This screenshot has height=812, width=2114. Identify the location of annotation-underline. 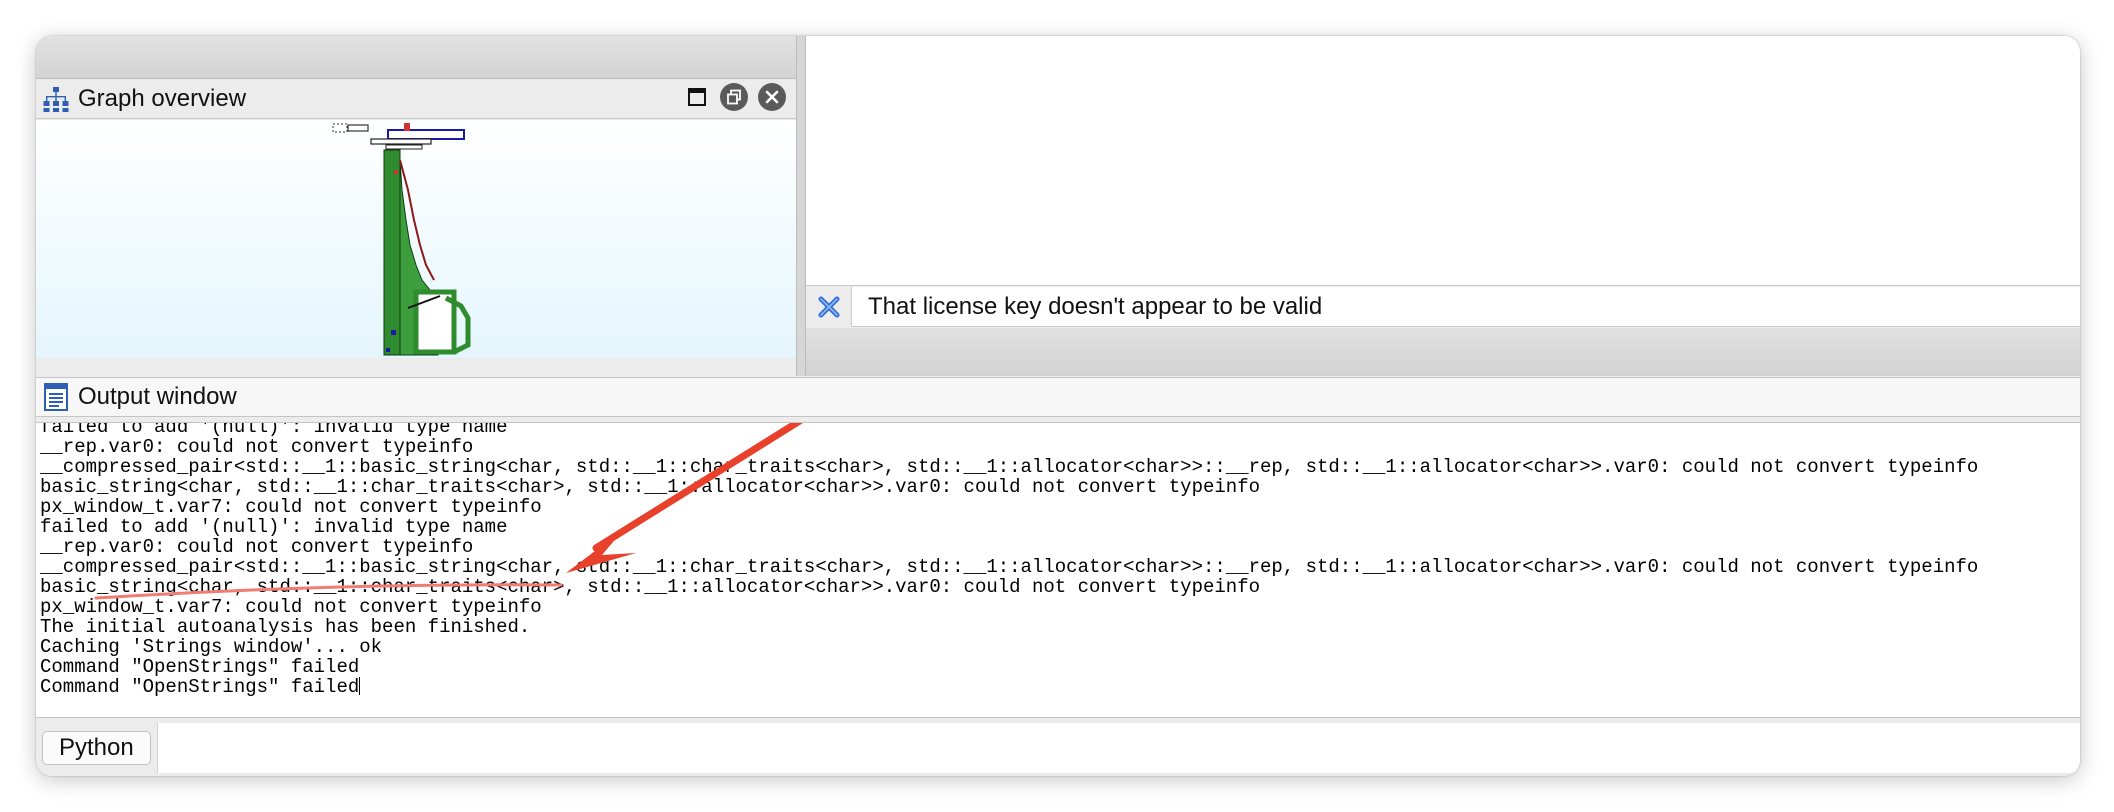
(328, 591).